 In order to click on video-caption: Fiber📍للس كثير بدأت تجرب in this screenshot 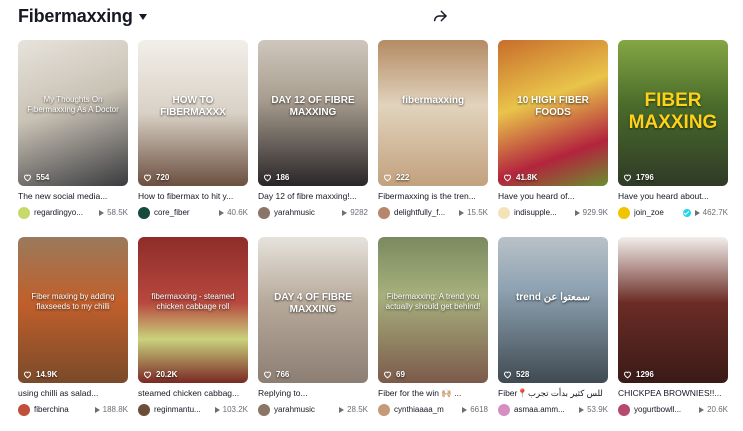, I will do `click(553, 393)`.